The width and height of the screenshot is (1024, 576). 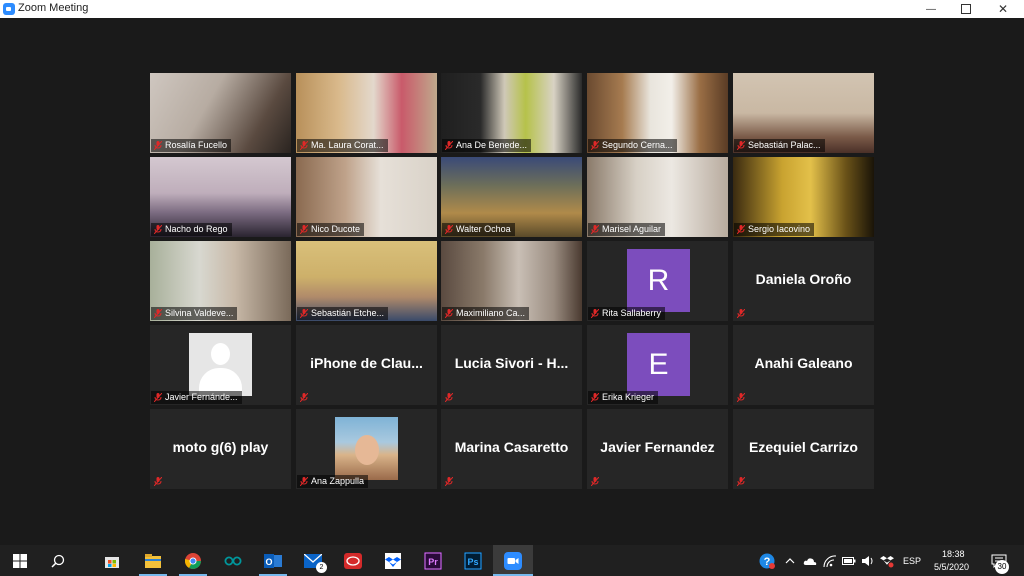 What do you see at coordinates (887, 561) in the screenshot?
I see `dropbox-tray-icon` at bounding box center [887, 561].